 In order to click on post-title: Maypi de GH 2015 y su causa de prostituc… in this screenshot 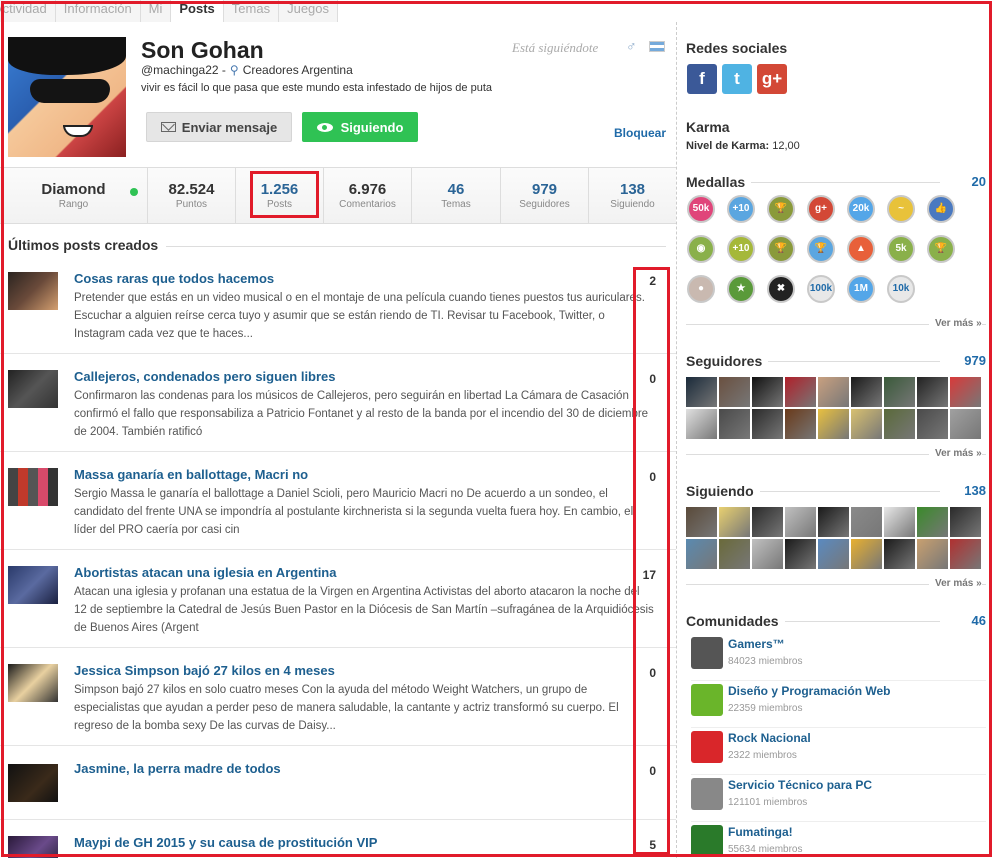, I will do `click(225, 842)`.